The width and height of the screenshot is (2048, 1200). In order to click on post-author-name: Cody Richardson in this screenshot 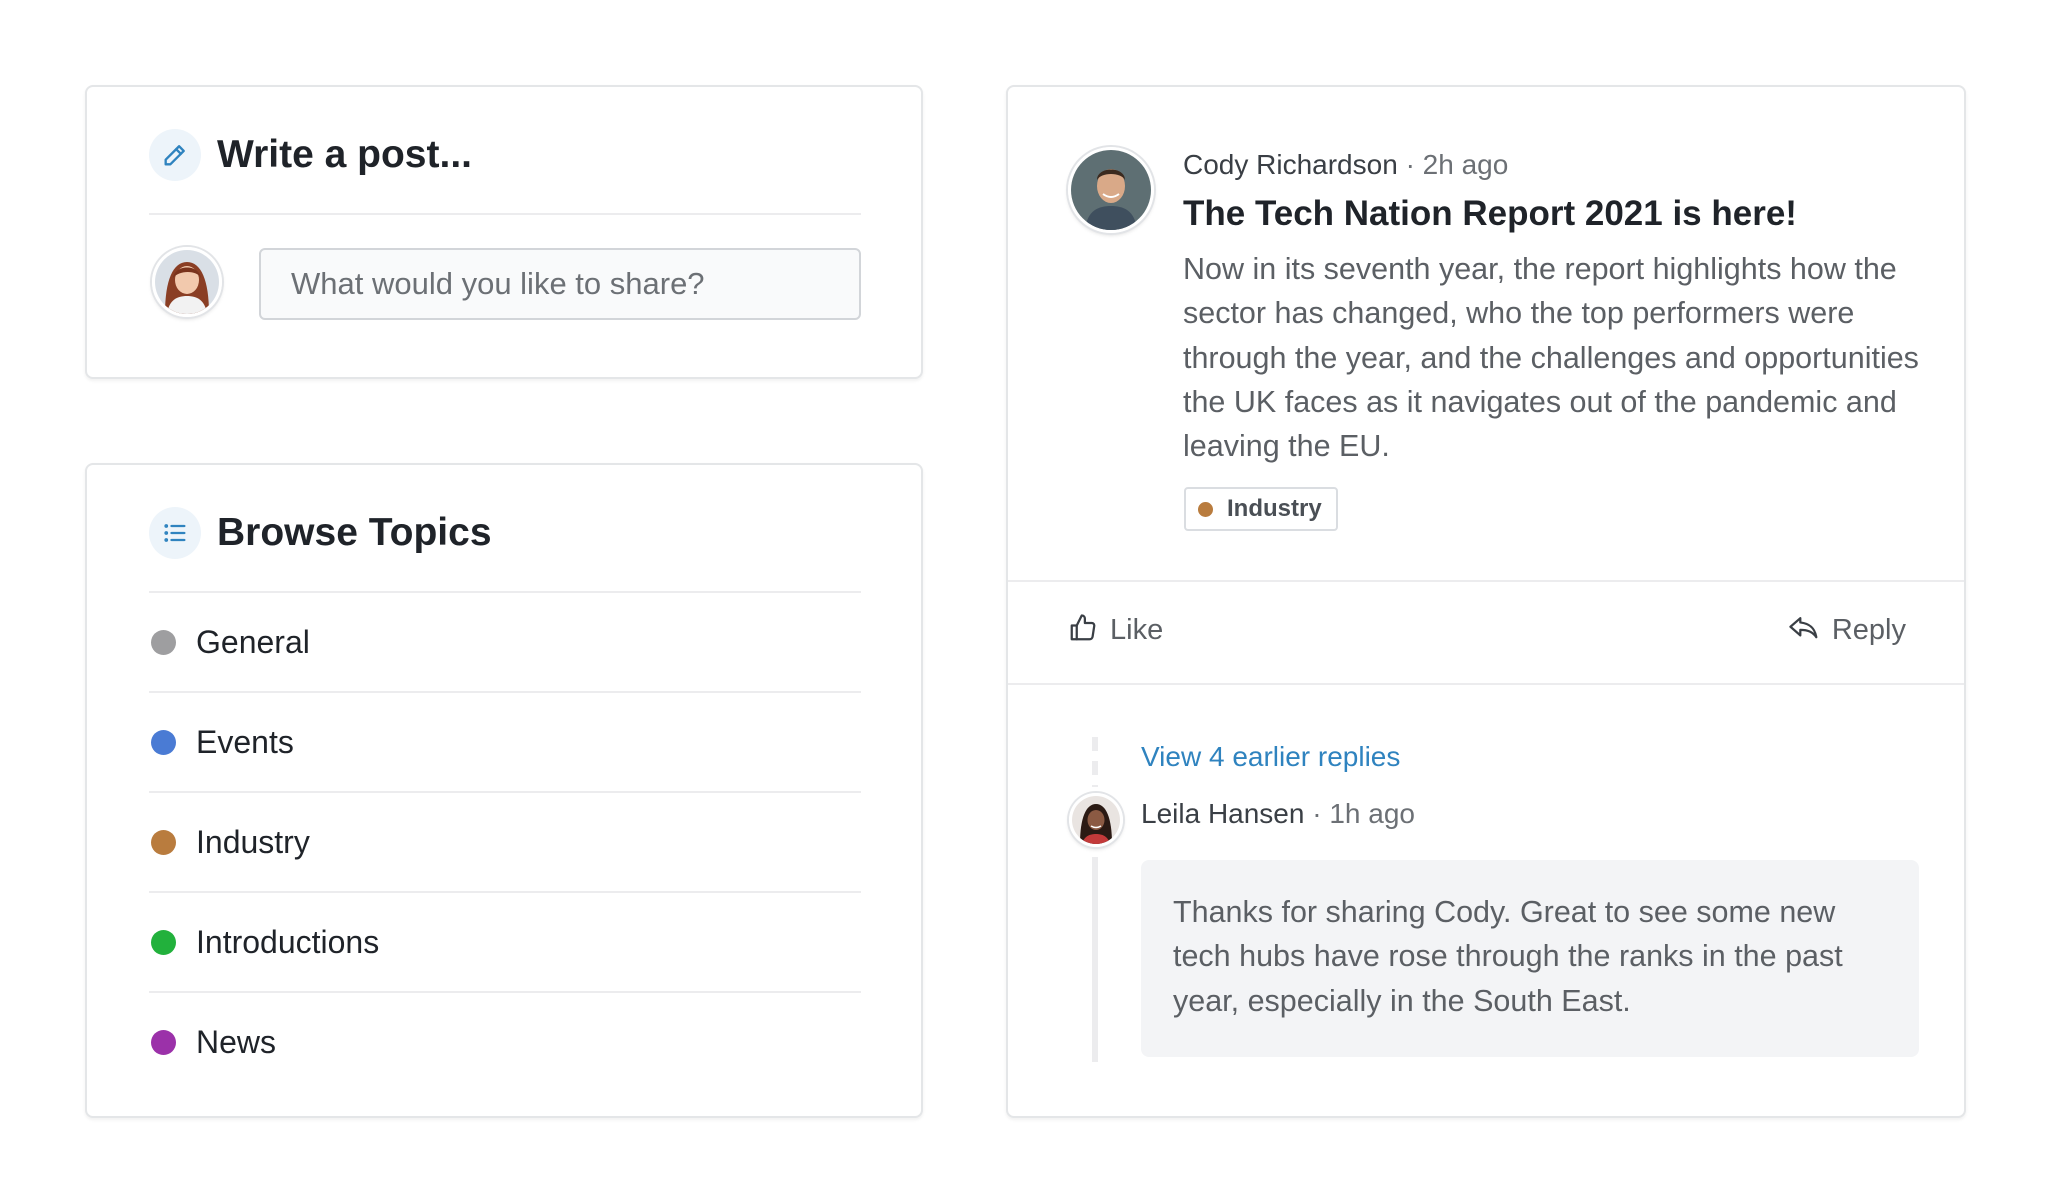, I will do `click(1290, 164)`.